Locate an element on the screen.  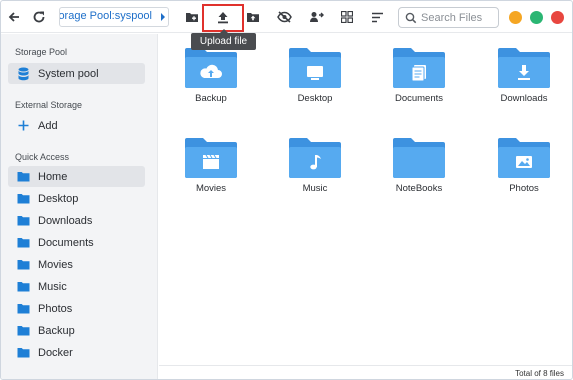
folder-desktop: Desktop is located at coordinates (315, 75).